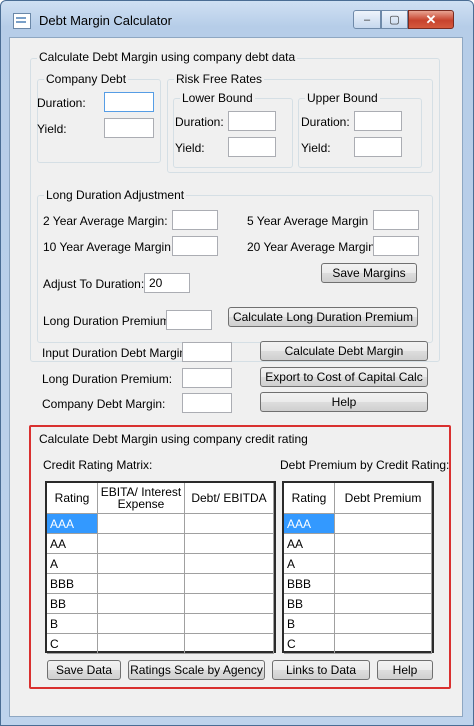  Describe the element at coordinates (84, 670) in the screenshot. I see `save-data-button: Save Data` at that location.